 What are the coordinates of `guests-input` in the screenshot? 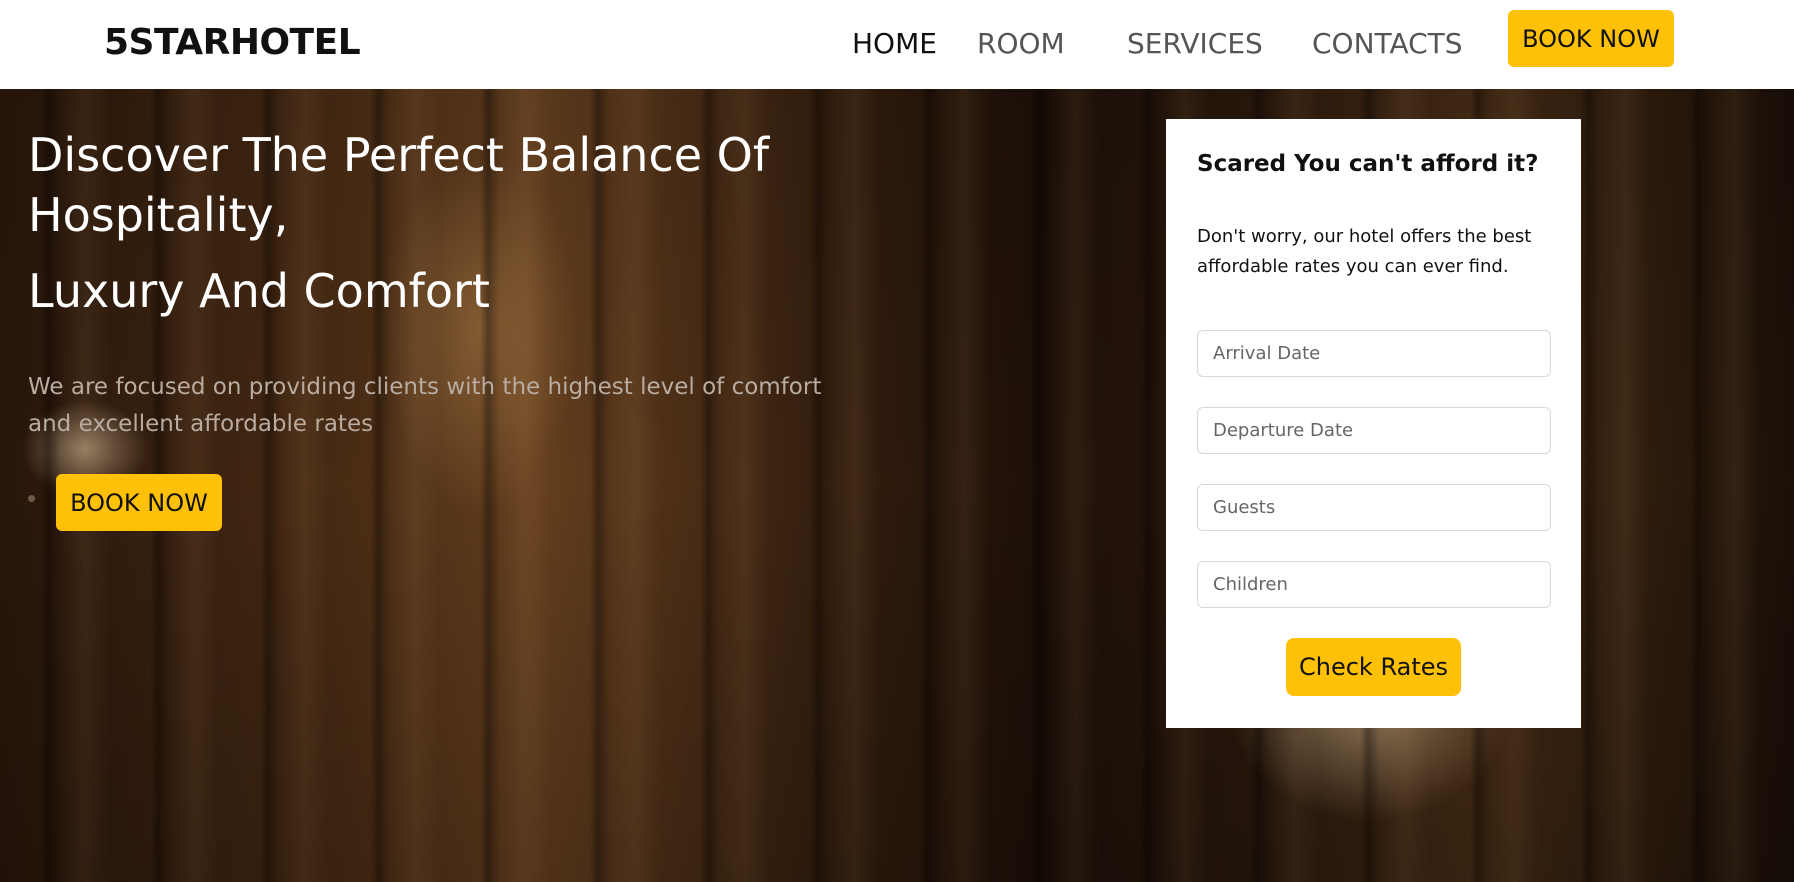 It's located at (1374, 507).